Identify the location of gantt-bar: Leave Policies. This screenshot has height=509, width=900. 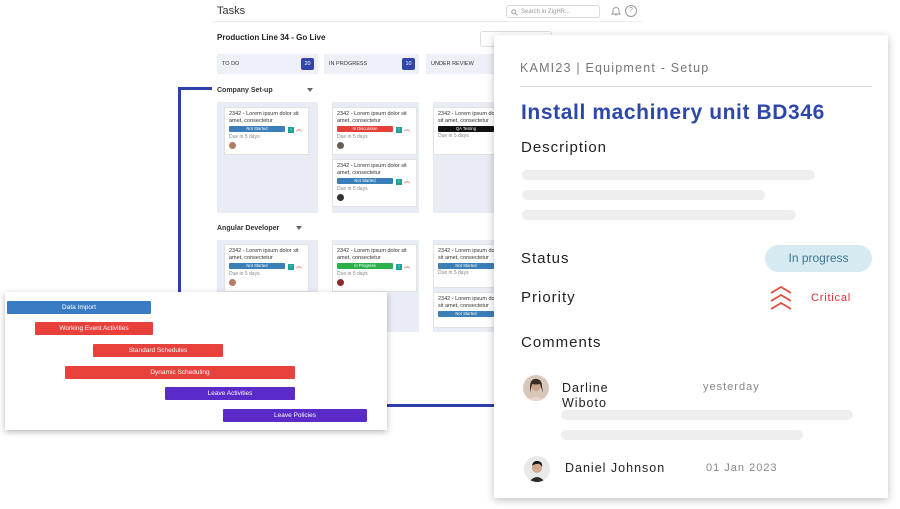
(295, 415).